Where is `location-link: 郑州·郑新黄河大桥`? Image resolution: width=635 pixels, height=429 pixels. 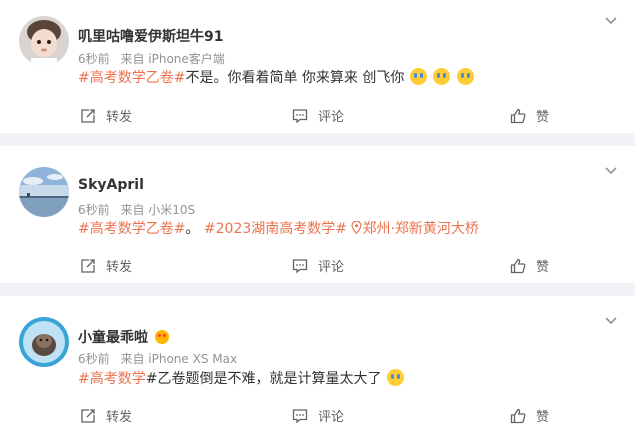
location-link: 郑州·郑新黄河大桥 is located at coordinates (415, 228).